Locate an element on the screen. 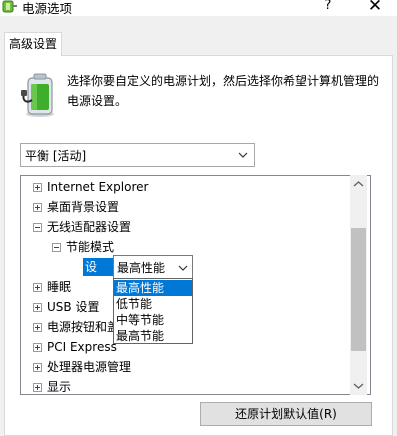 This screenshot has width=397, height=436. title-bar: 电源选项 ? ✕ is located at coordinates (198, 8).